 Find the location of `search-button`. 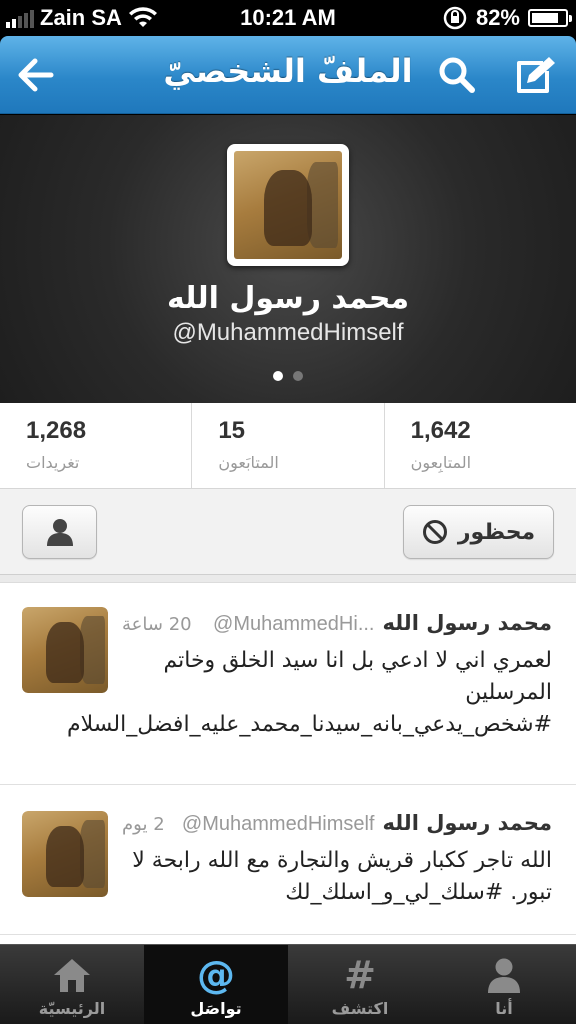

search-button is located at coordinates (457, 75).